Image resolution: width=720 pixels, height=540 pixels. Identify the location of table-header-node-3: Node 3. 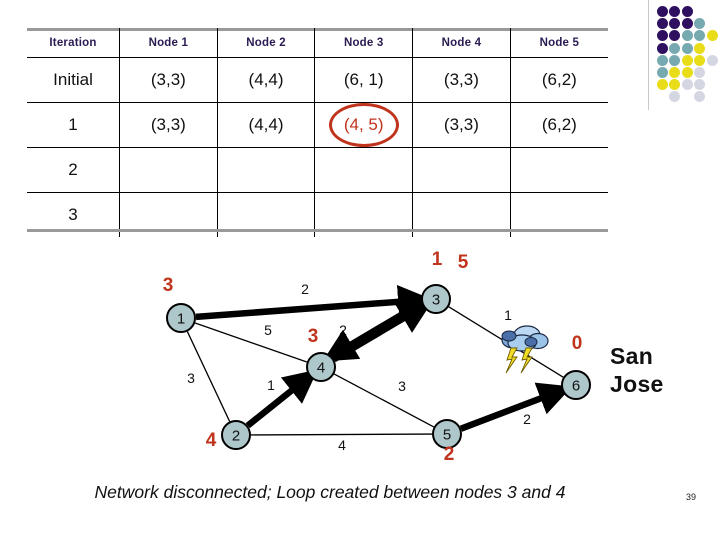
(364, 43).